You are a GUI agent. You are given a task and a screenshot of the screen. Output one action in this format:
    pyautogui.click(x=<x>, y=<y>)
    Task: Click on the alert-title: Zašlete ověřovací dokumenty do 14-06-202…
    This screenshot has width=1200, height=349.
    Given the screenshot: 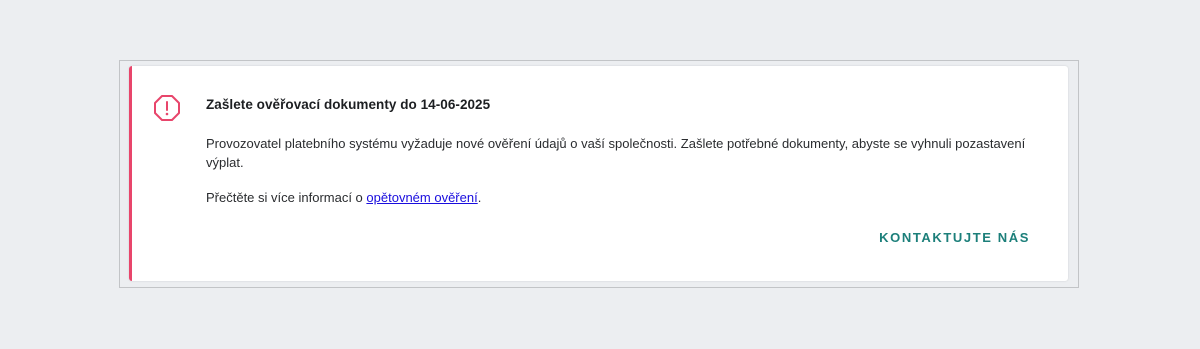 What is the action you would take?
    pyautogui.click(x=348, y=104)
    